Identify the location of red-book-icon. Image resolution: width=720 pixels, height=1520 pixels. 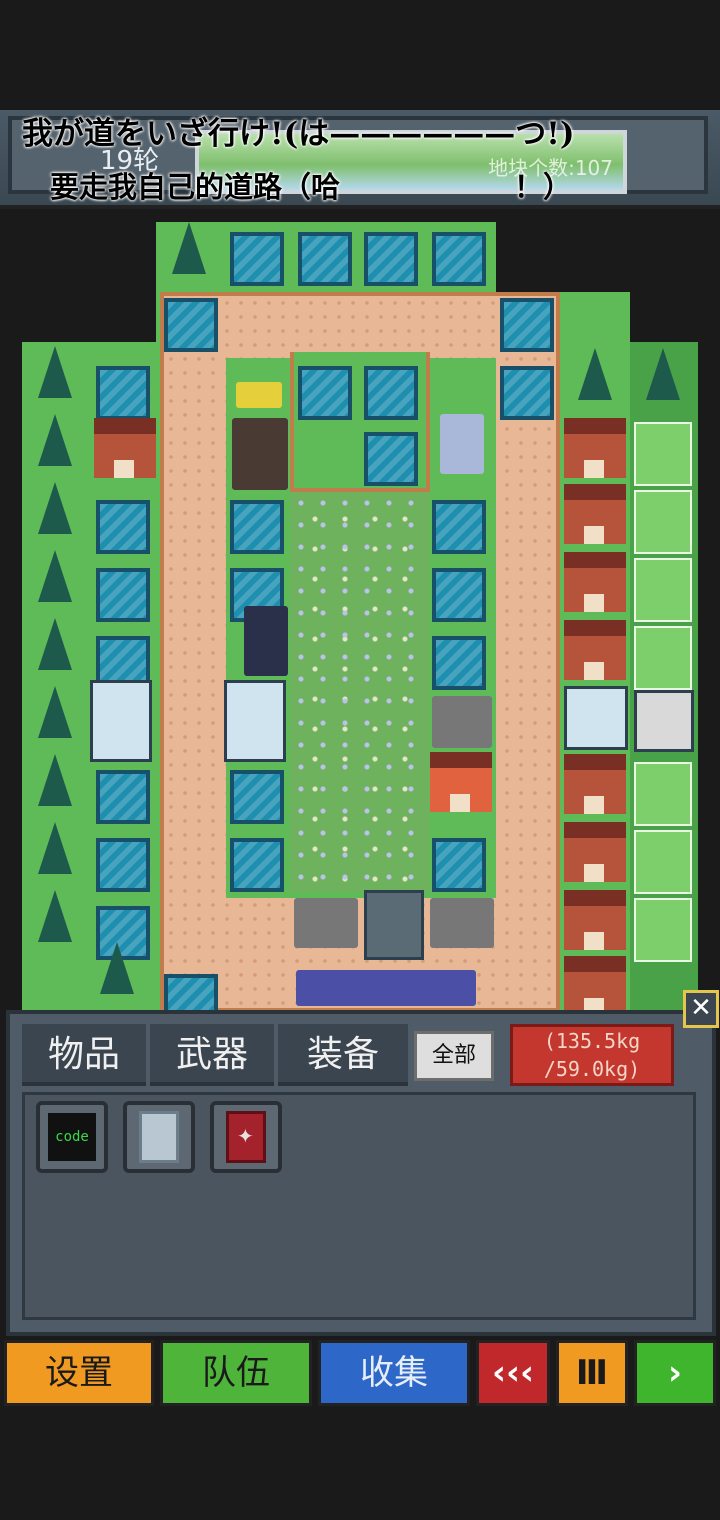
(246, 1137).